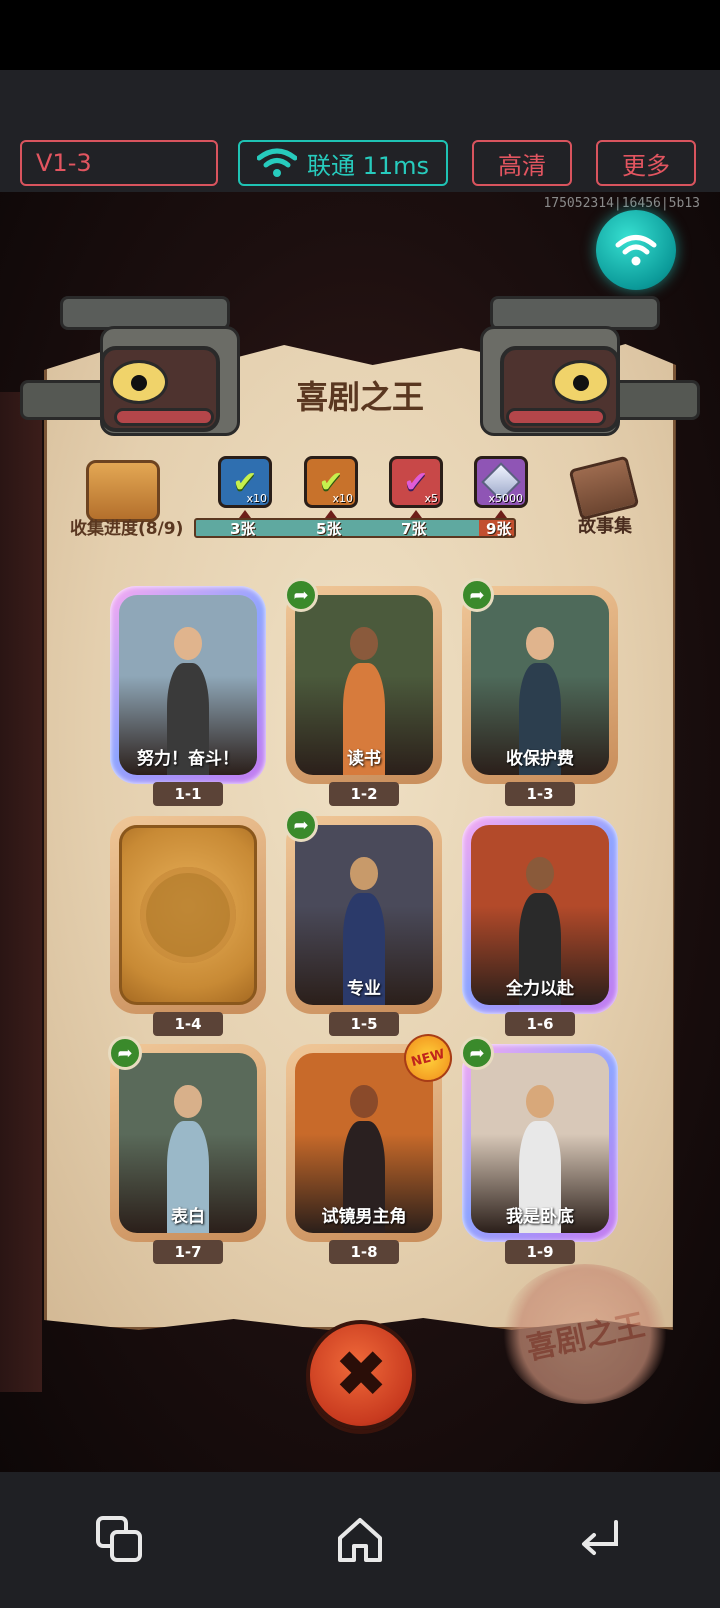 Image resolution: width=720 pixels, height=1608 pixels. What do you see at coordinates (540, 1024) in the screenshot?
I see `card-number: 1-6` at bounding box center [540, 1024].